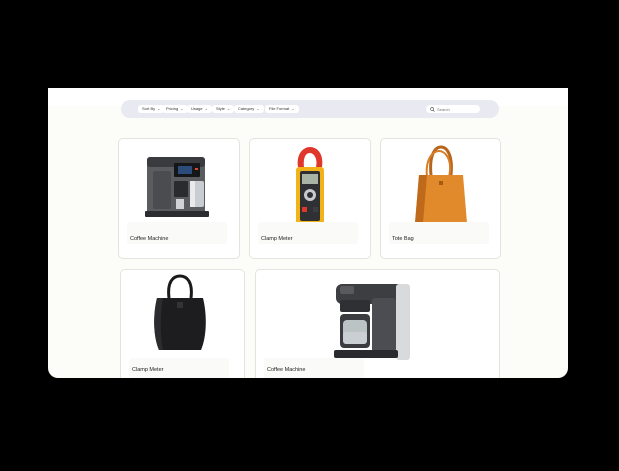 The height and width of the screenshot is (471, 619). I want to click on search-input, so click(456, 109).